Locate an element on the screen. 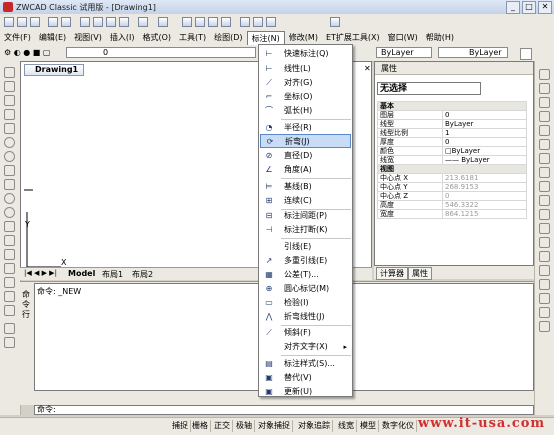 This screenshot has width=554, height=435. text-style-icon is located at coordinates (9, 342).